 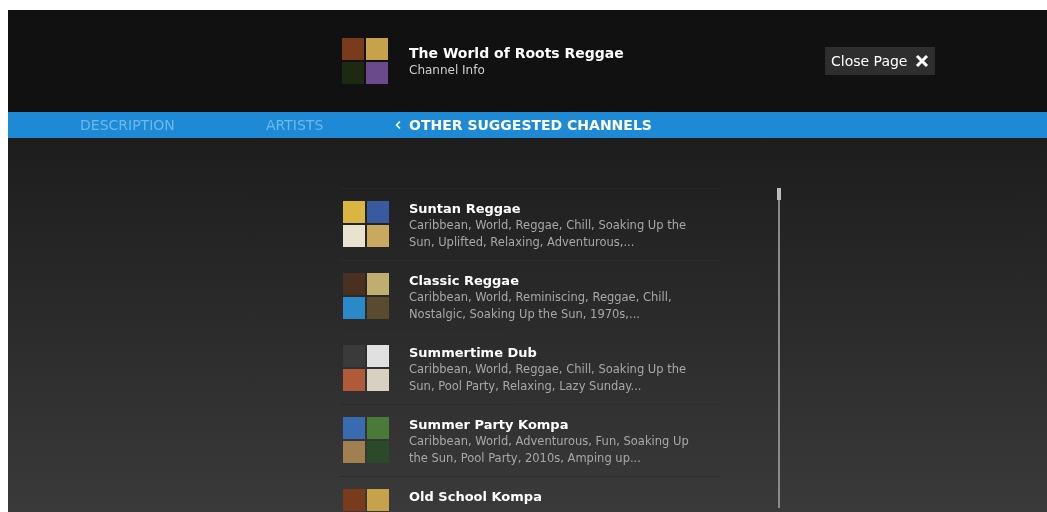 I want to click on channel-name: Suntan Reggae, so click(x=465, y=209).